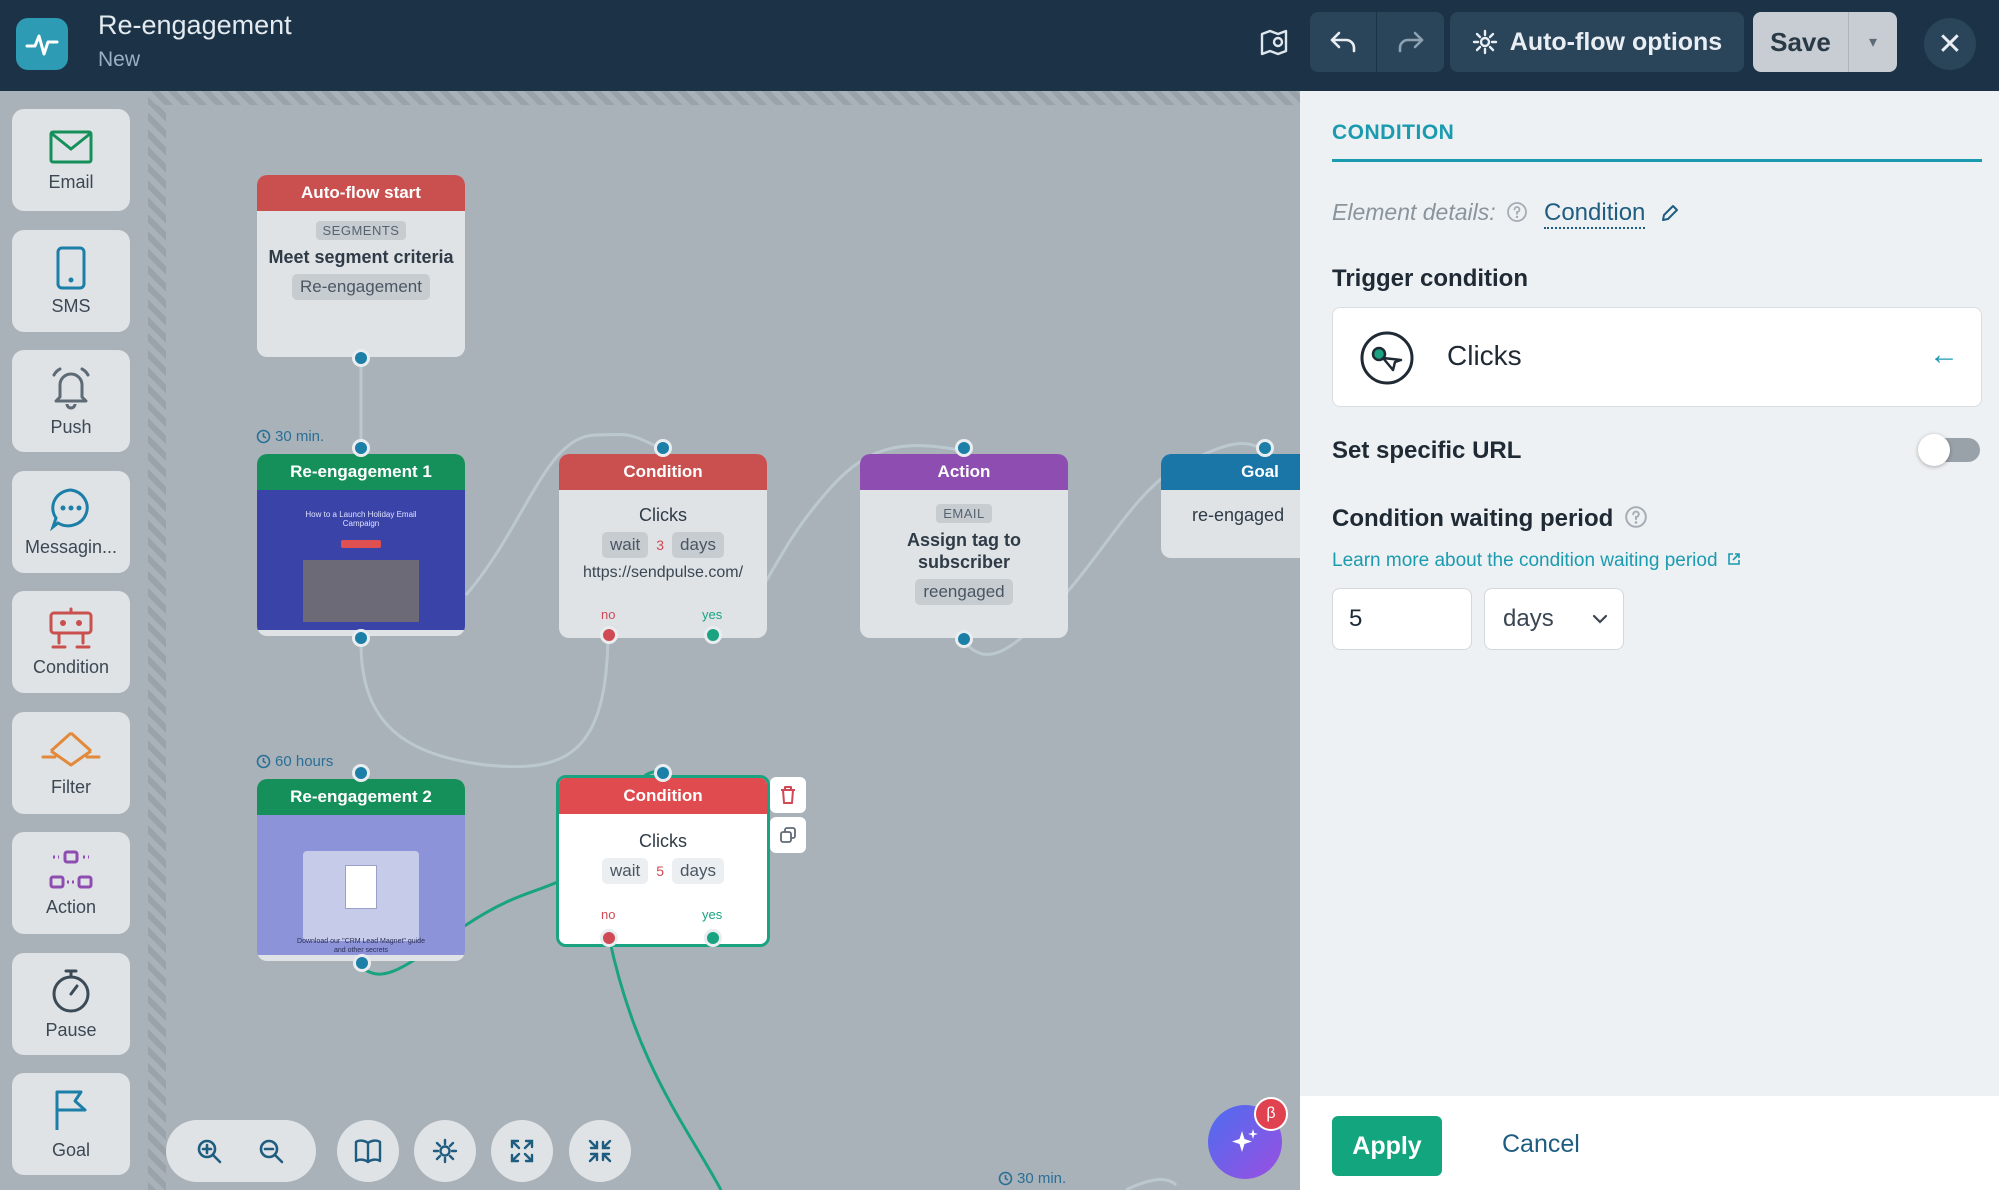 The width and height of the screenshot is (1999, 1190). What do you see at coordinates (263, 436) in the screenshot?
I see `clock-icon` at bounding box center [263, 436].